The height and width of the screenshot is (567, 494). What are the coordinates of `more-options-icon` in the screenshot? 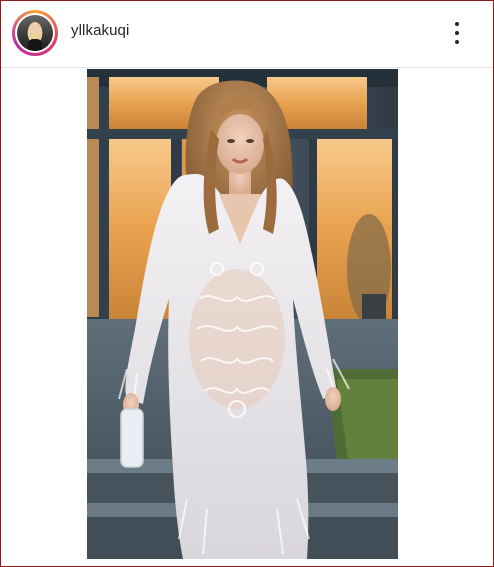 It's located at (457, 33).